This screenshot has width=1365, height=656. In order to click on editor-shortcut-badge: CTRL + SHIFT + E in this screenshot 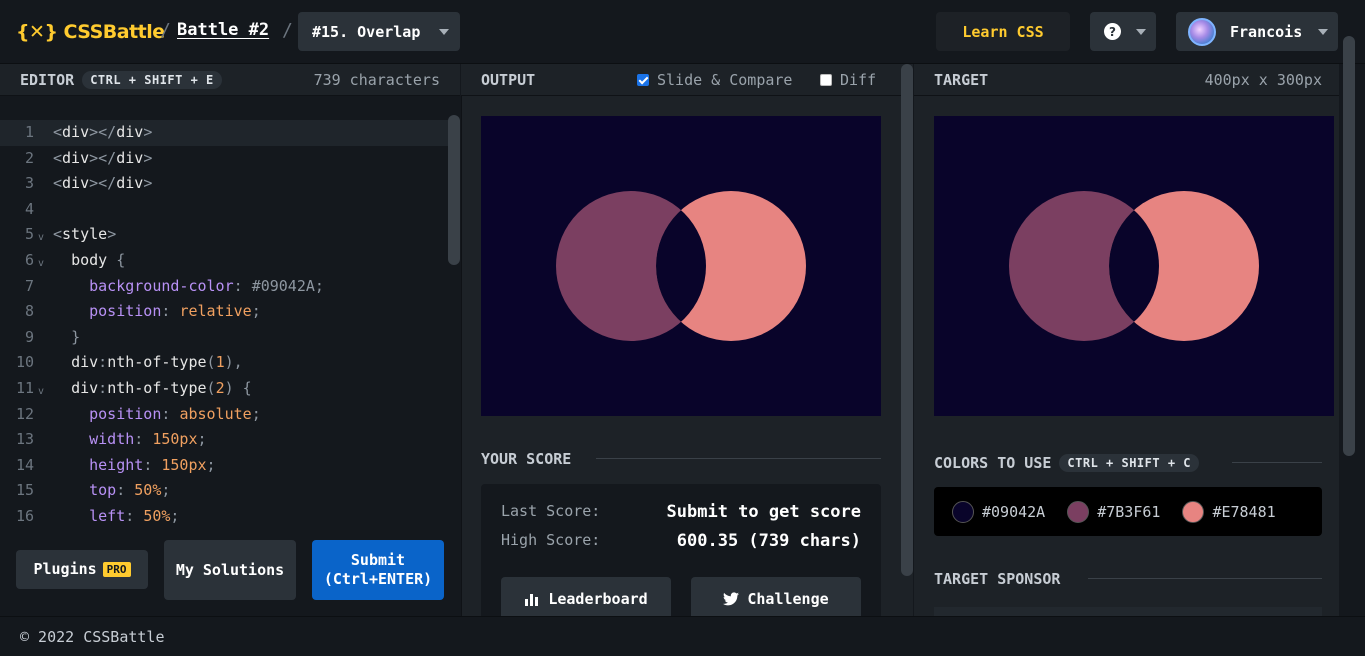, I will do `click(152, 79)`.